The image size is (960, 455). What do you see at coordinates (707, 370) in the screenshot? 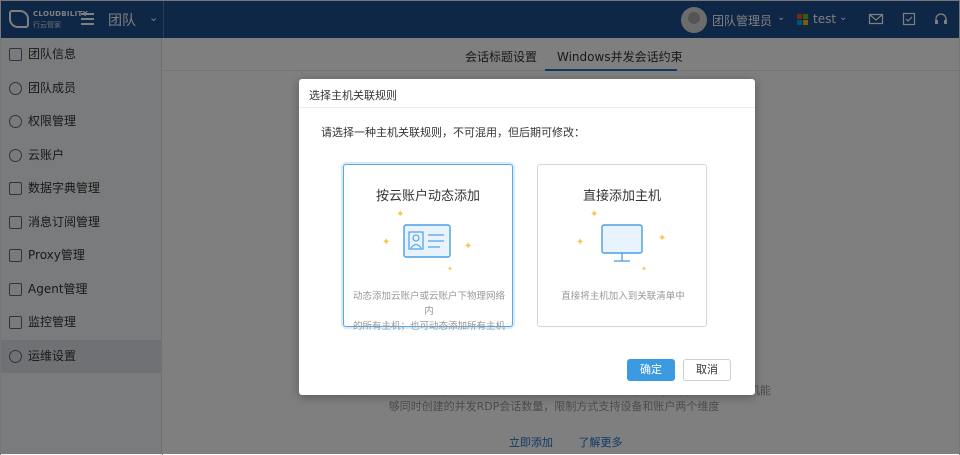
I see `cancel-button: 取消` at bounding box center [707, 370].